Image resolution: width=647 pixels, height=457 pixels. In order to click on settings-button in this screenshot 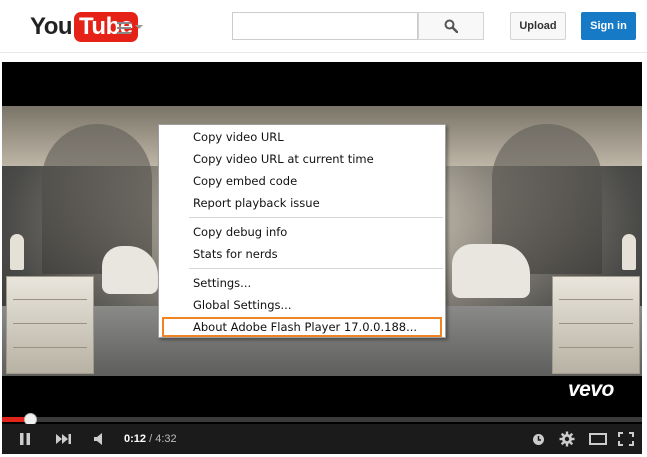, I will do `click(567, 439)`.